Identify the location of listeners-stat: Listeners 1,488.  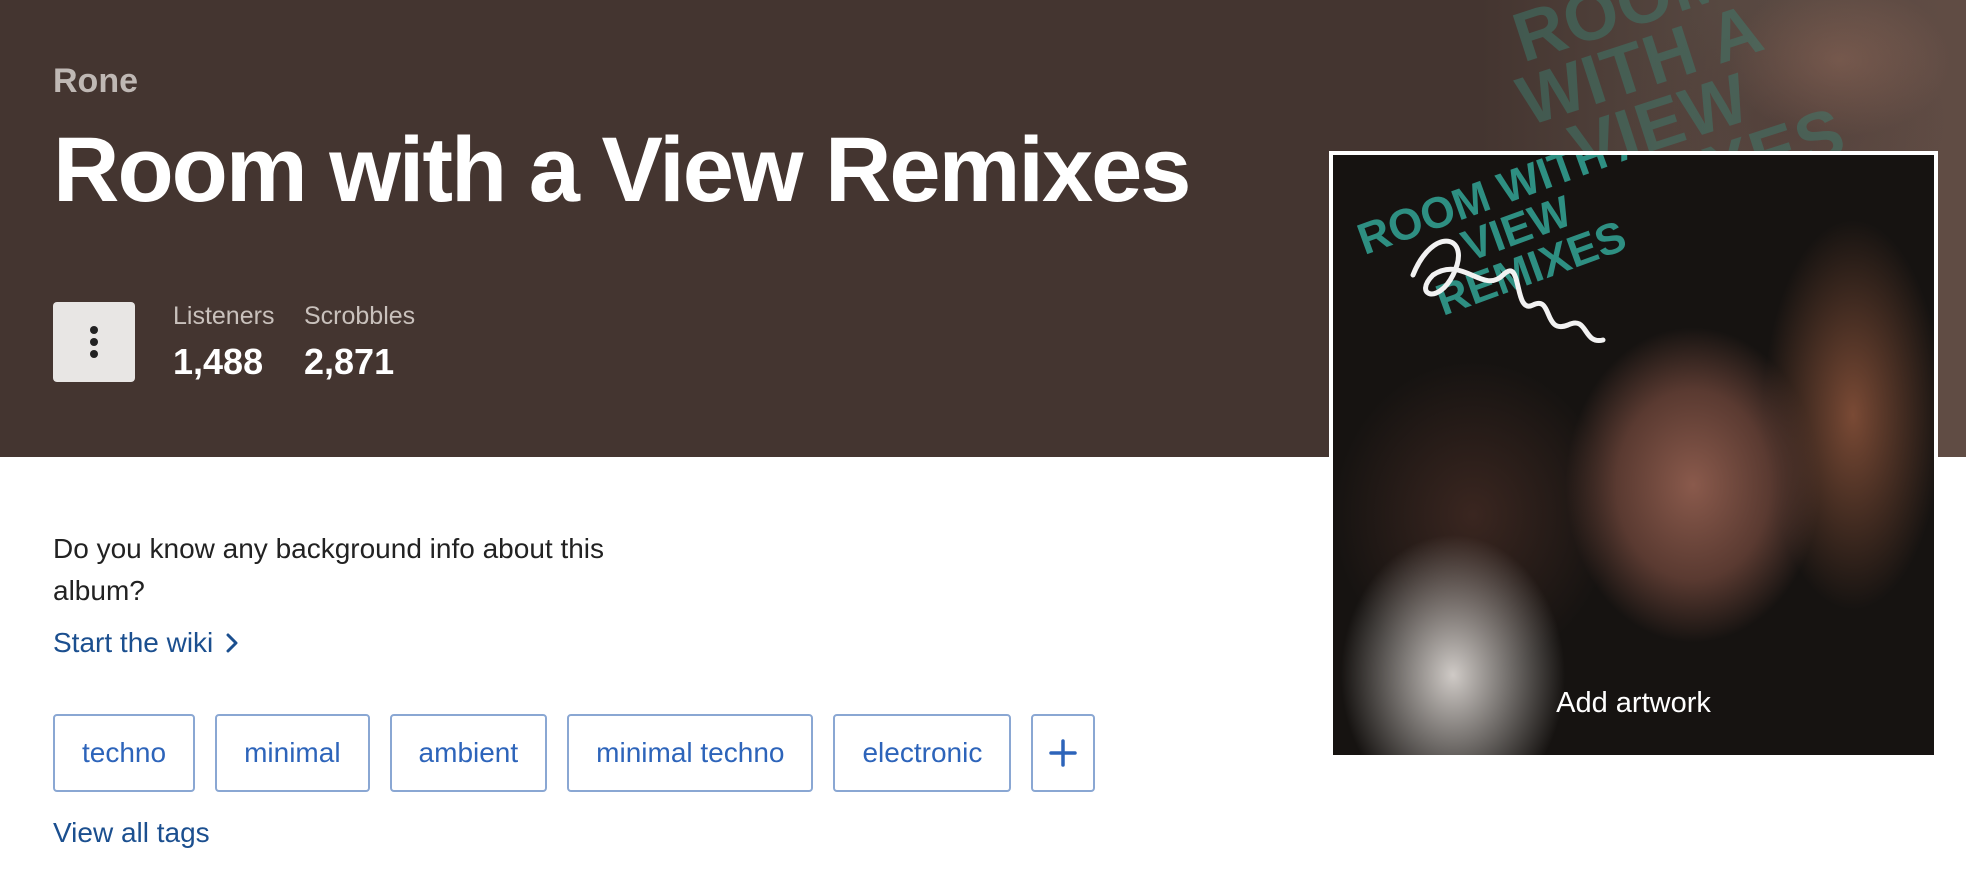
(223, 342).